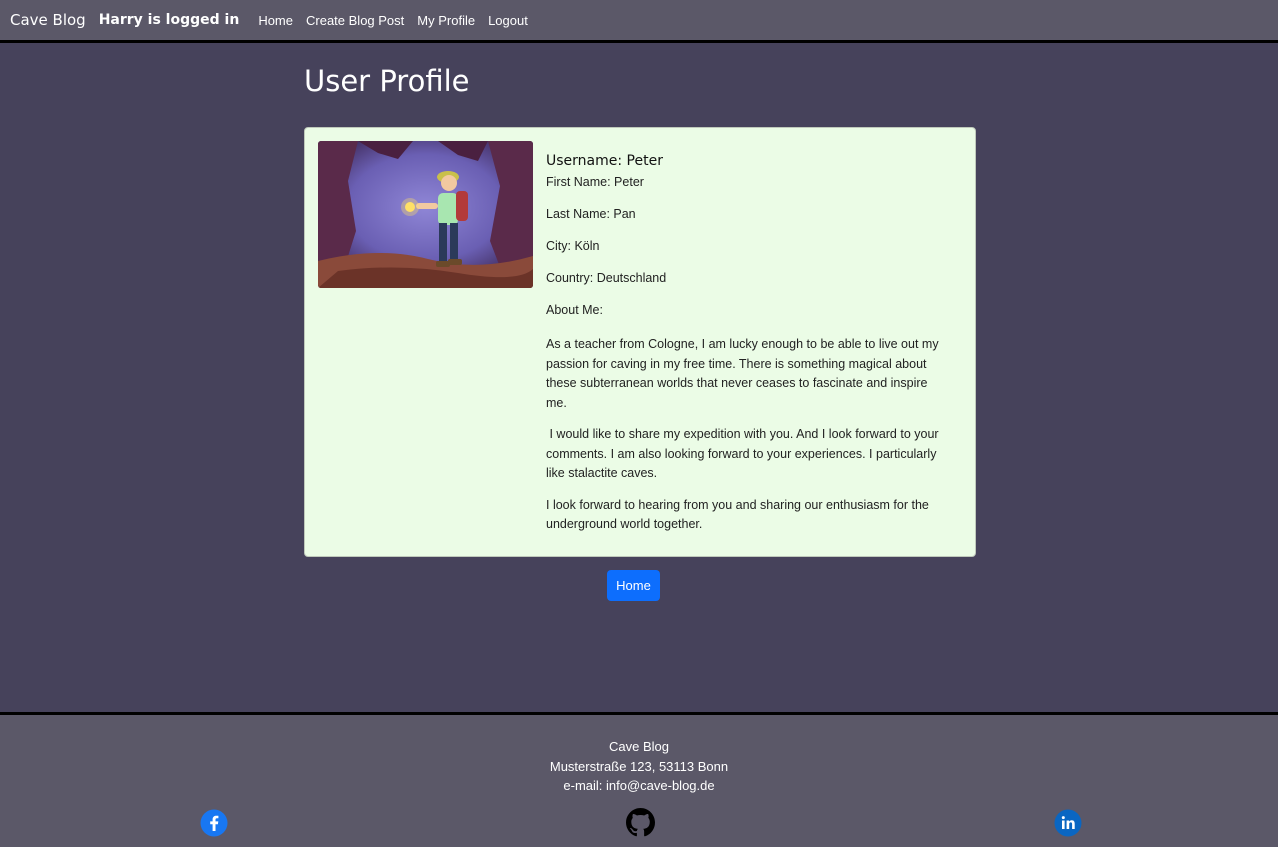  What do you see at coordinates (48, 20) in the screenshot?
I see `brand-link: Cave Blog` at bounding box center [48, 20].